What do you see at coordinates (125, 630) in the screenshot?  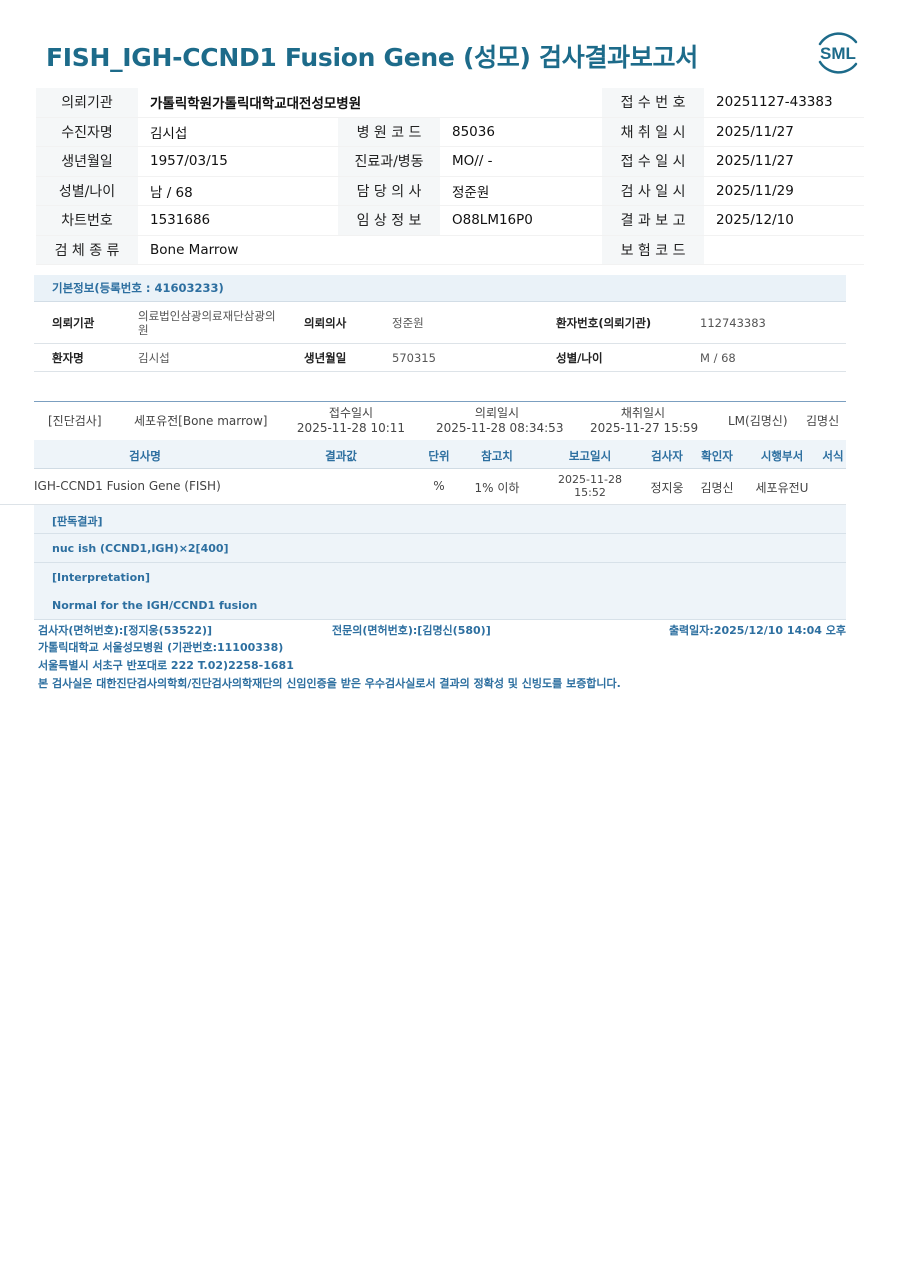 I see `footer-examiner: 검사자(면허번호):[정지웅(53522)]` at bounding box center [125, 630].